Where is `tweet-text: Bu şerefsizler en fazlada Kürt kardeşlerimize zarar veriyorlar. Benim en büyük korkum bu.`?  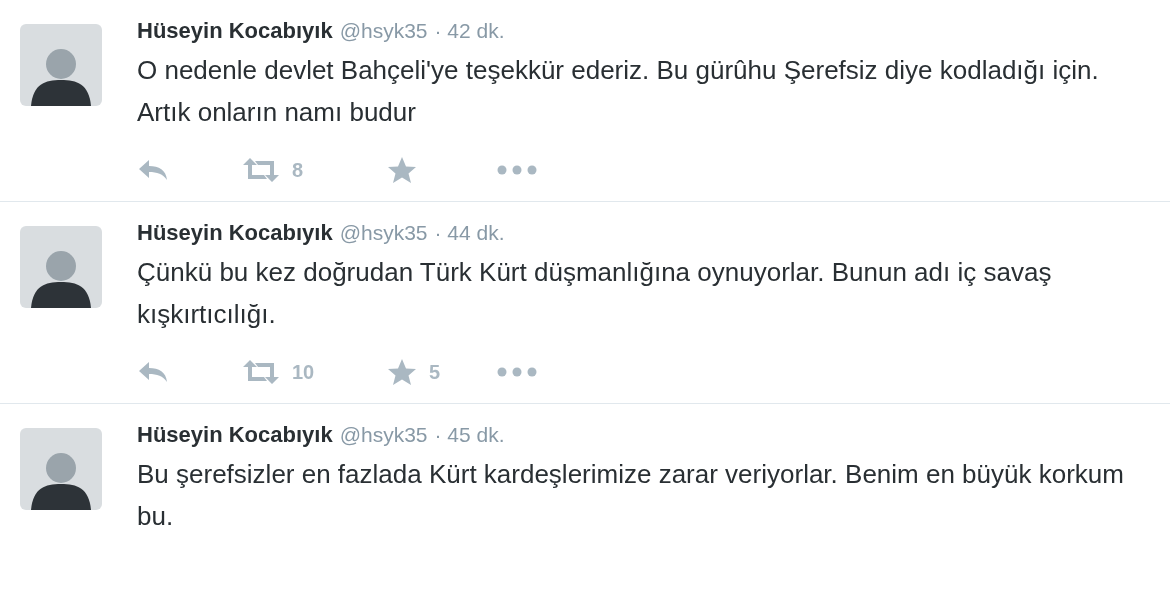 tweet-text: Bu şerefsizler en fazlada Kürt kardeşlerimize zarar veriyorlar. Benim en büyük korkum bu. is located at coordinates (631, 495).